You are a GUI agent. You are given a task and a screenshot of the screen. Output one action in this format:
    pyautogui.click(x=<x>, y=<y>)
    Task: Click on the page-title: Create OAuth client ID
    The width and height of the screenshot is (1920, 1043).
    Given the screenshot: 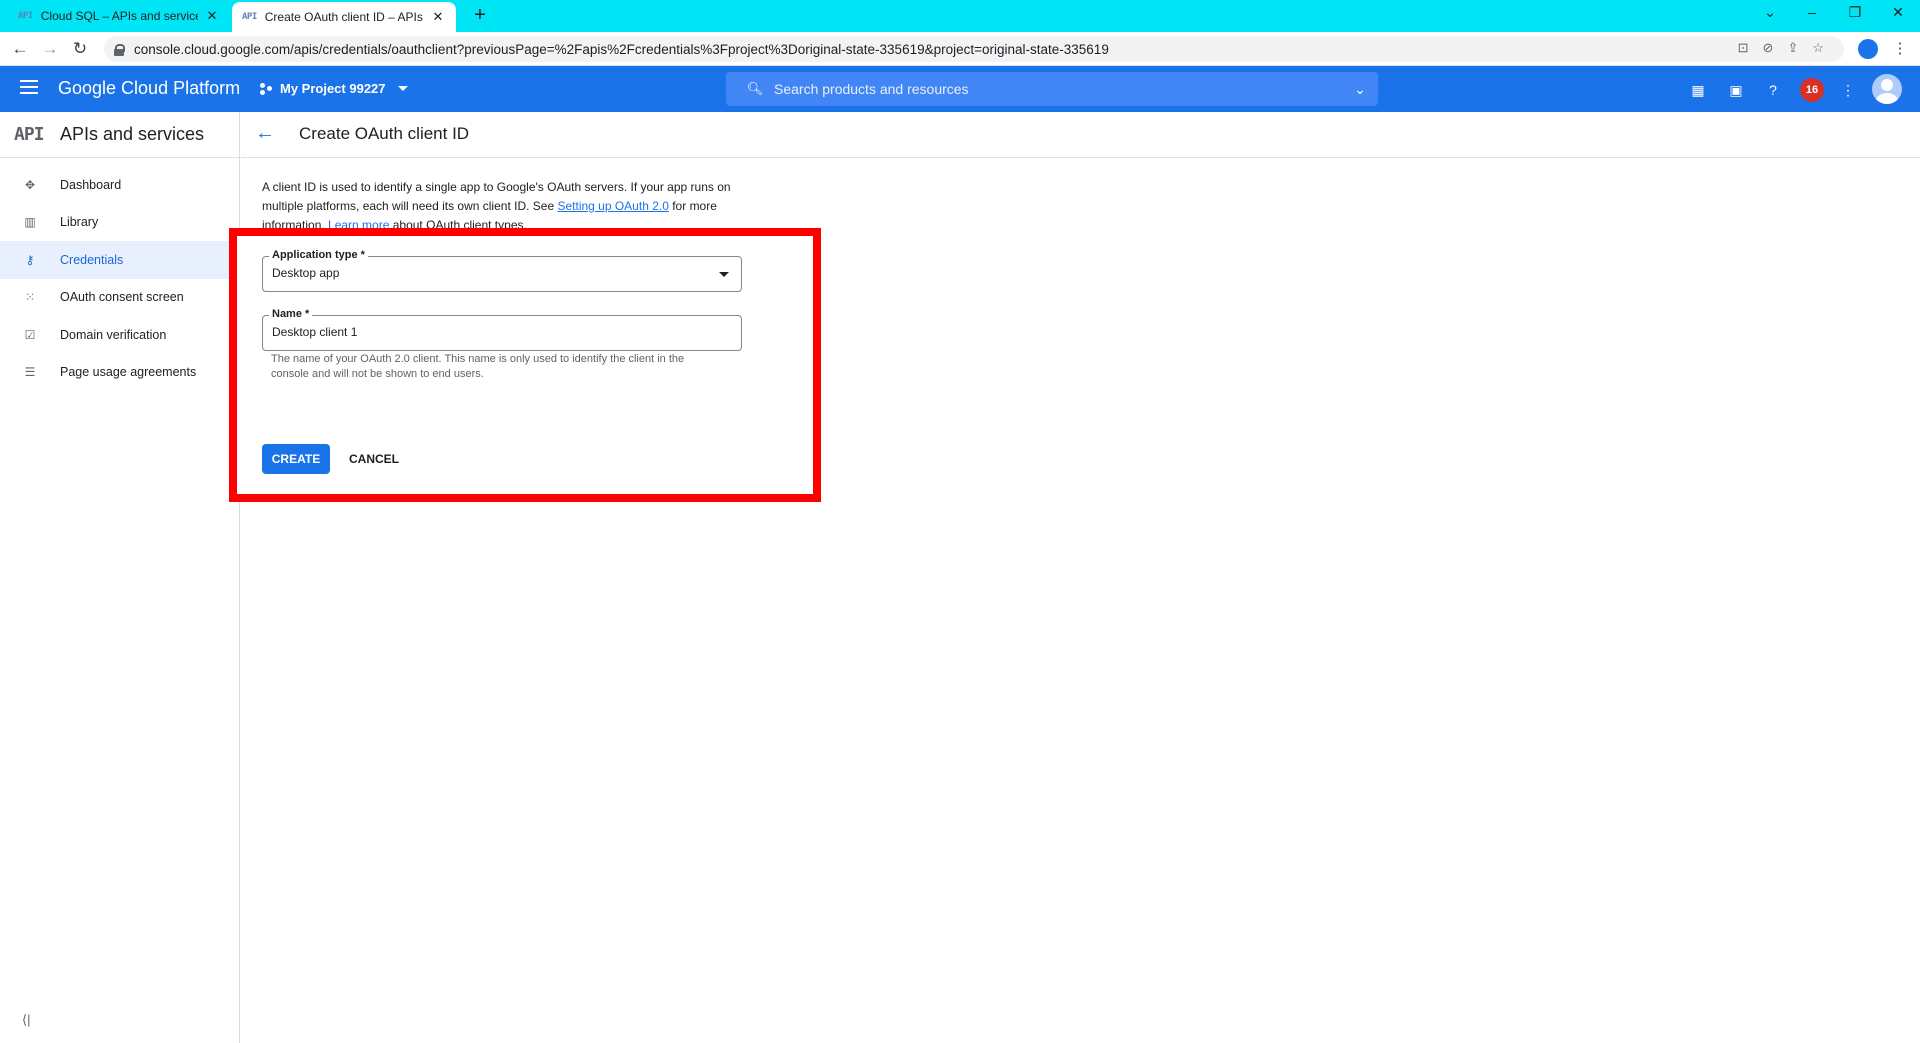 What is the action you would take?
    pyautogui.click(x=384, y=133)
    